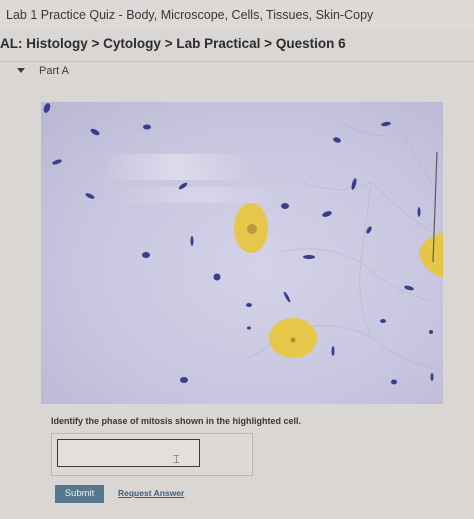  Describe the element at coordinates (252, 229) in the screenshot. I see `highlighted-nucleus` at that location.